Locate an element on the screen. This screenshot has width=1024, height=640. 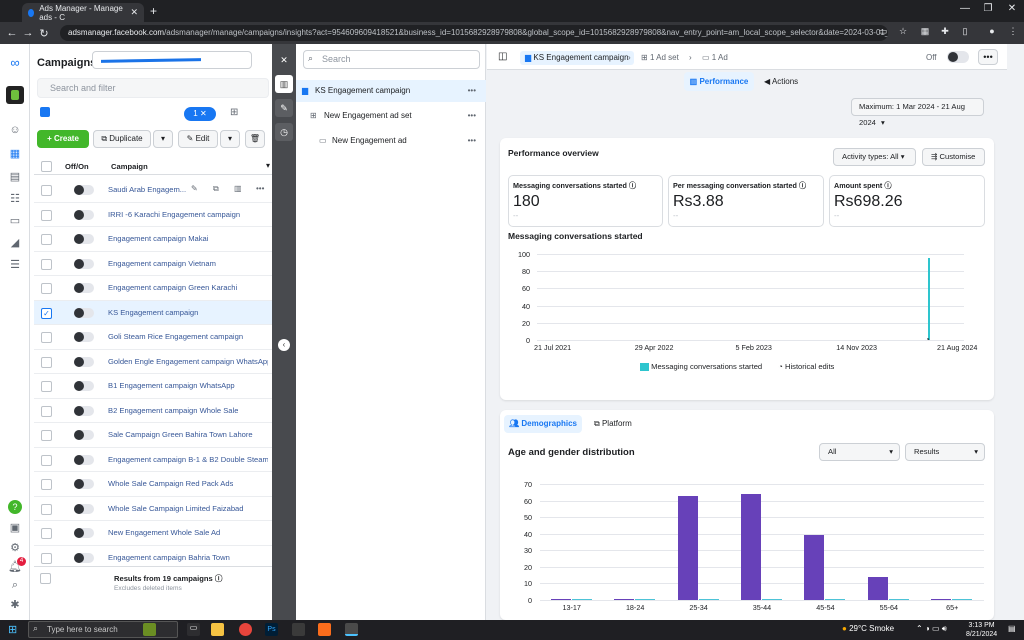
advertise-icon: ◢ is located at coordinates (15, 243).